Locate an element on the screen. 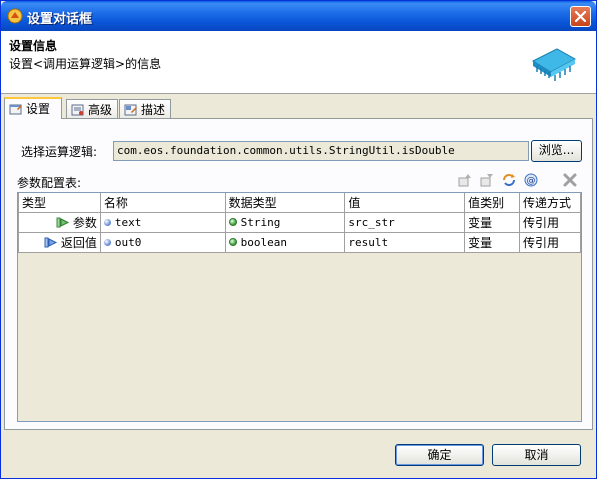 The width and height of the screenshot is (597, 479). ok-button: 确定 is located at coordinates (439, 455).